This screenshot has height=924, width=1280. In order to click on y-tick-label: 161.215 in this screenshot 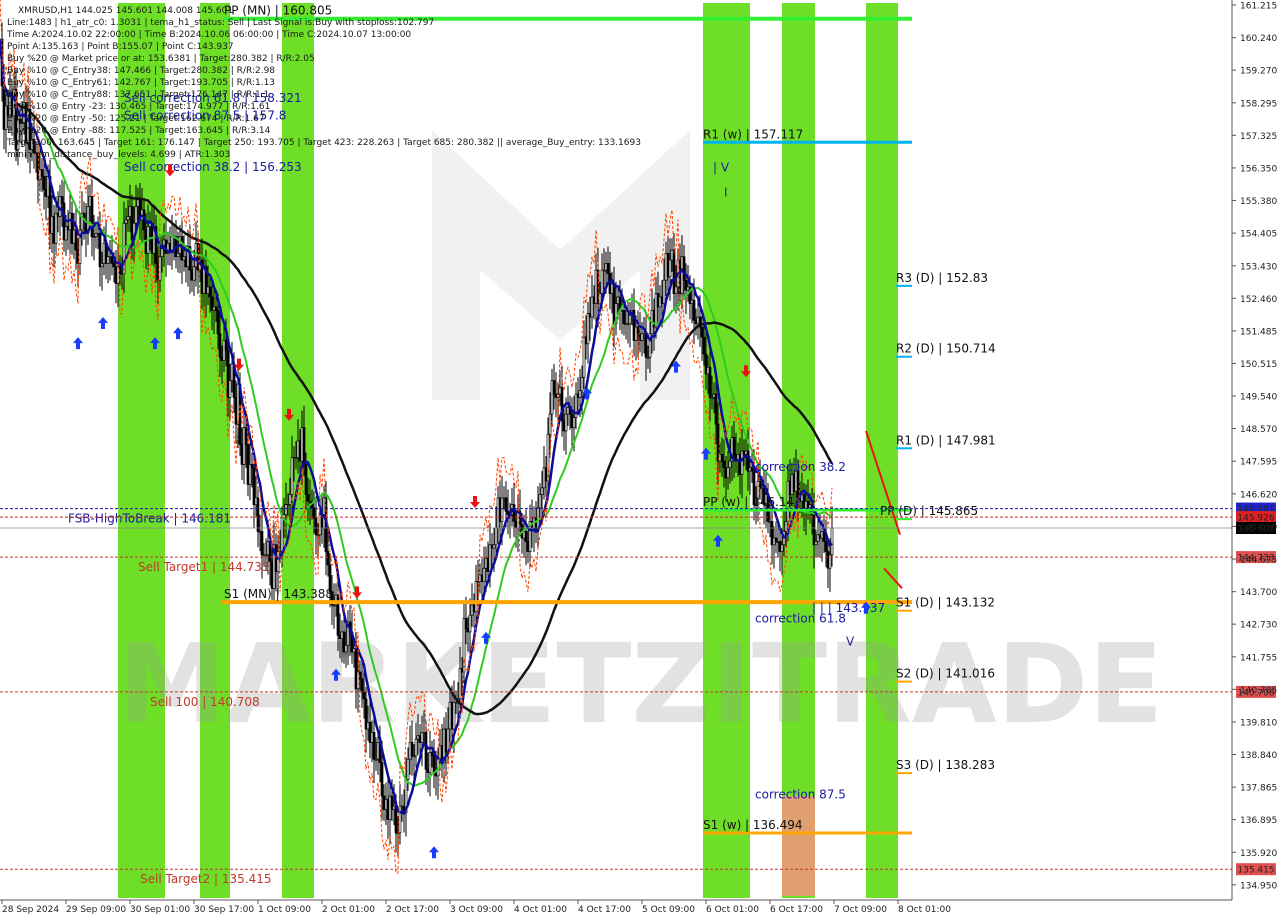, I will do `click(1258, 7)`.